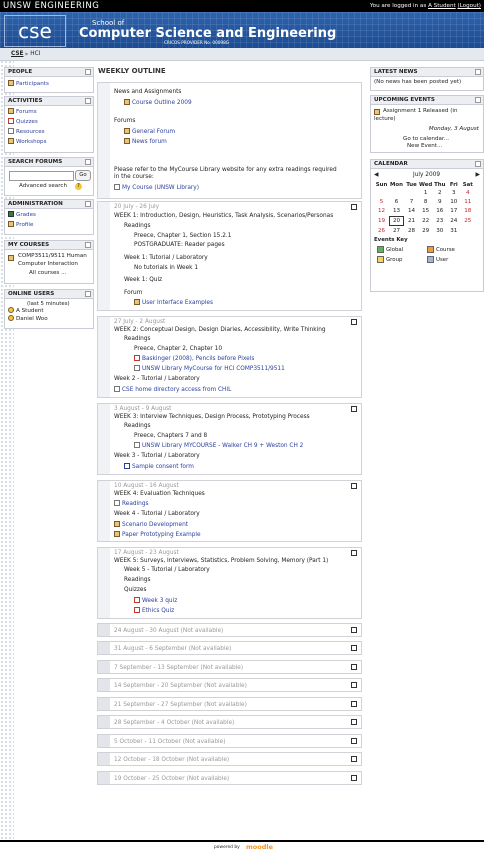 Image resolution: width=484 pixels, height=855 pixels. I want to click on calendar-day: 14, so click(411, 211).